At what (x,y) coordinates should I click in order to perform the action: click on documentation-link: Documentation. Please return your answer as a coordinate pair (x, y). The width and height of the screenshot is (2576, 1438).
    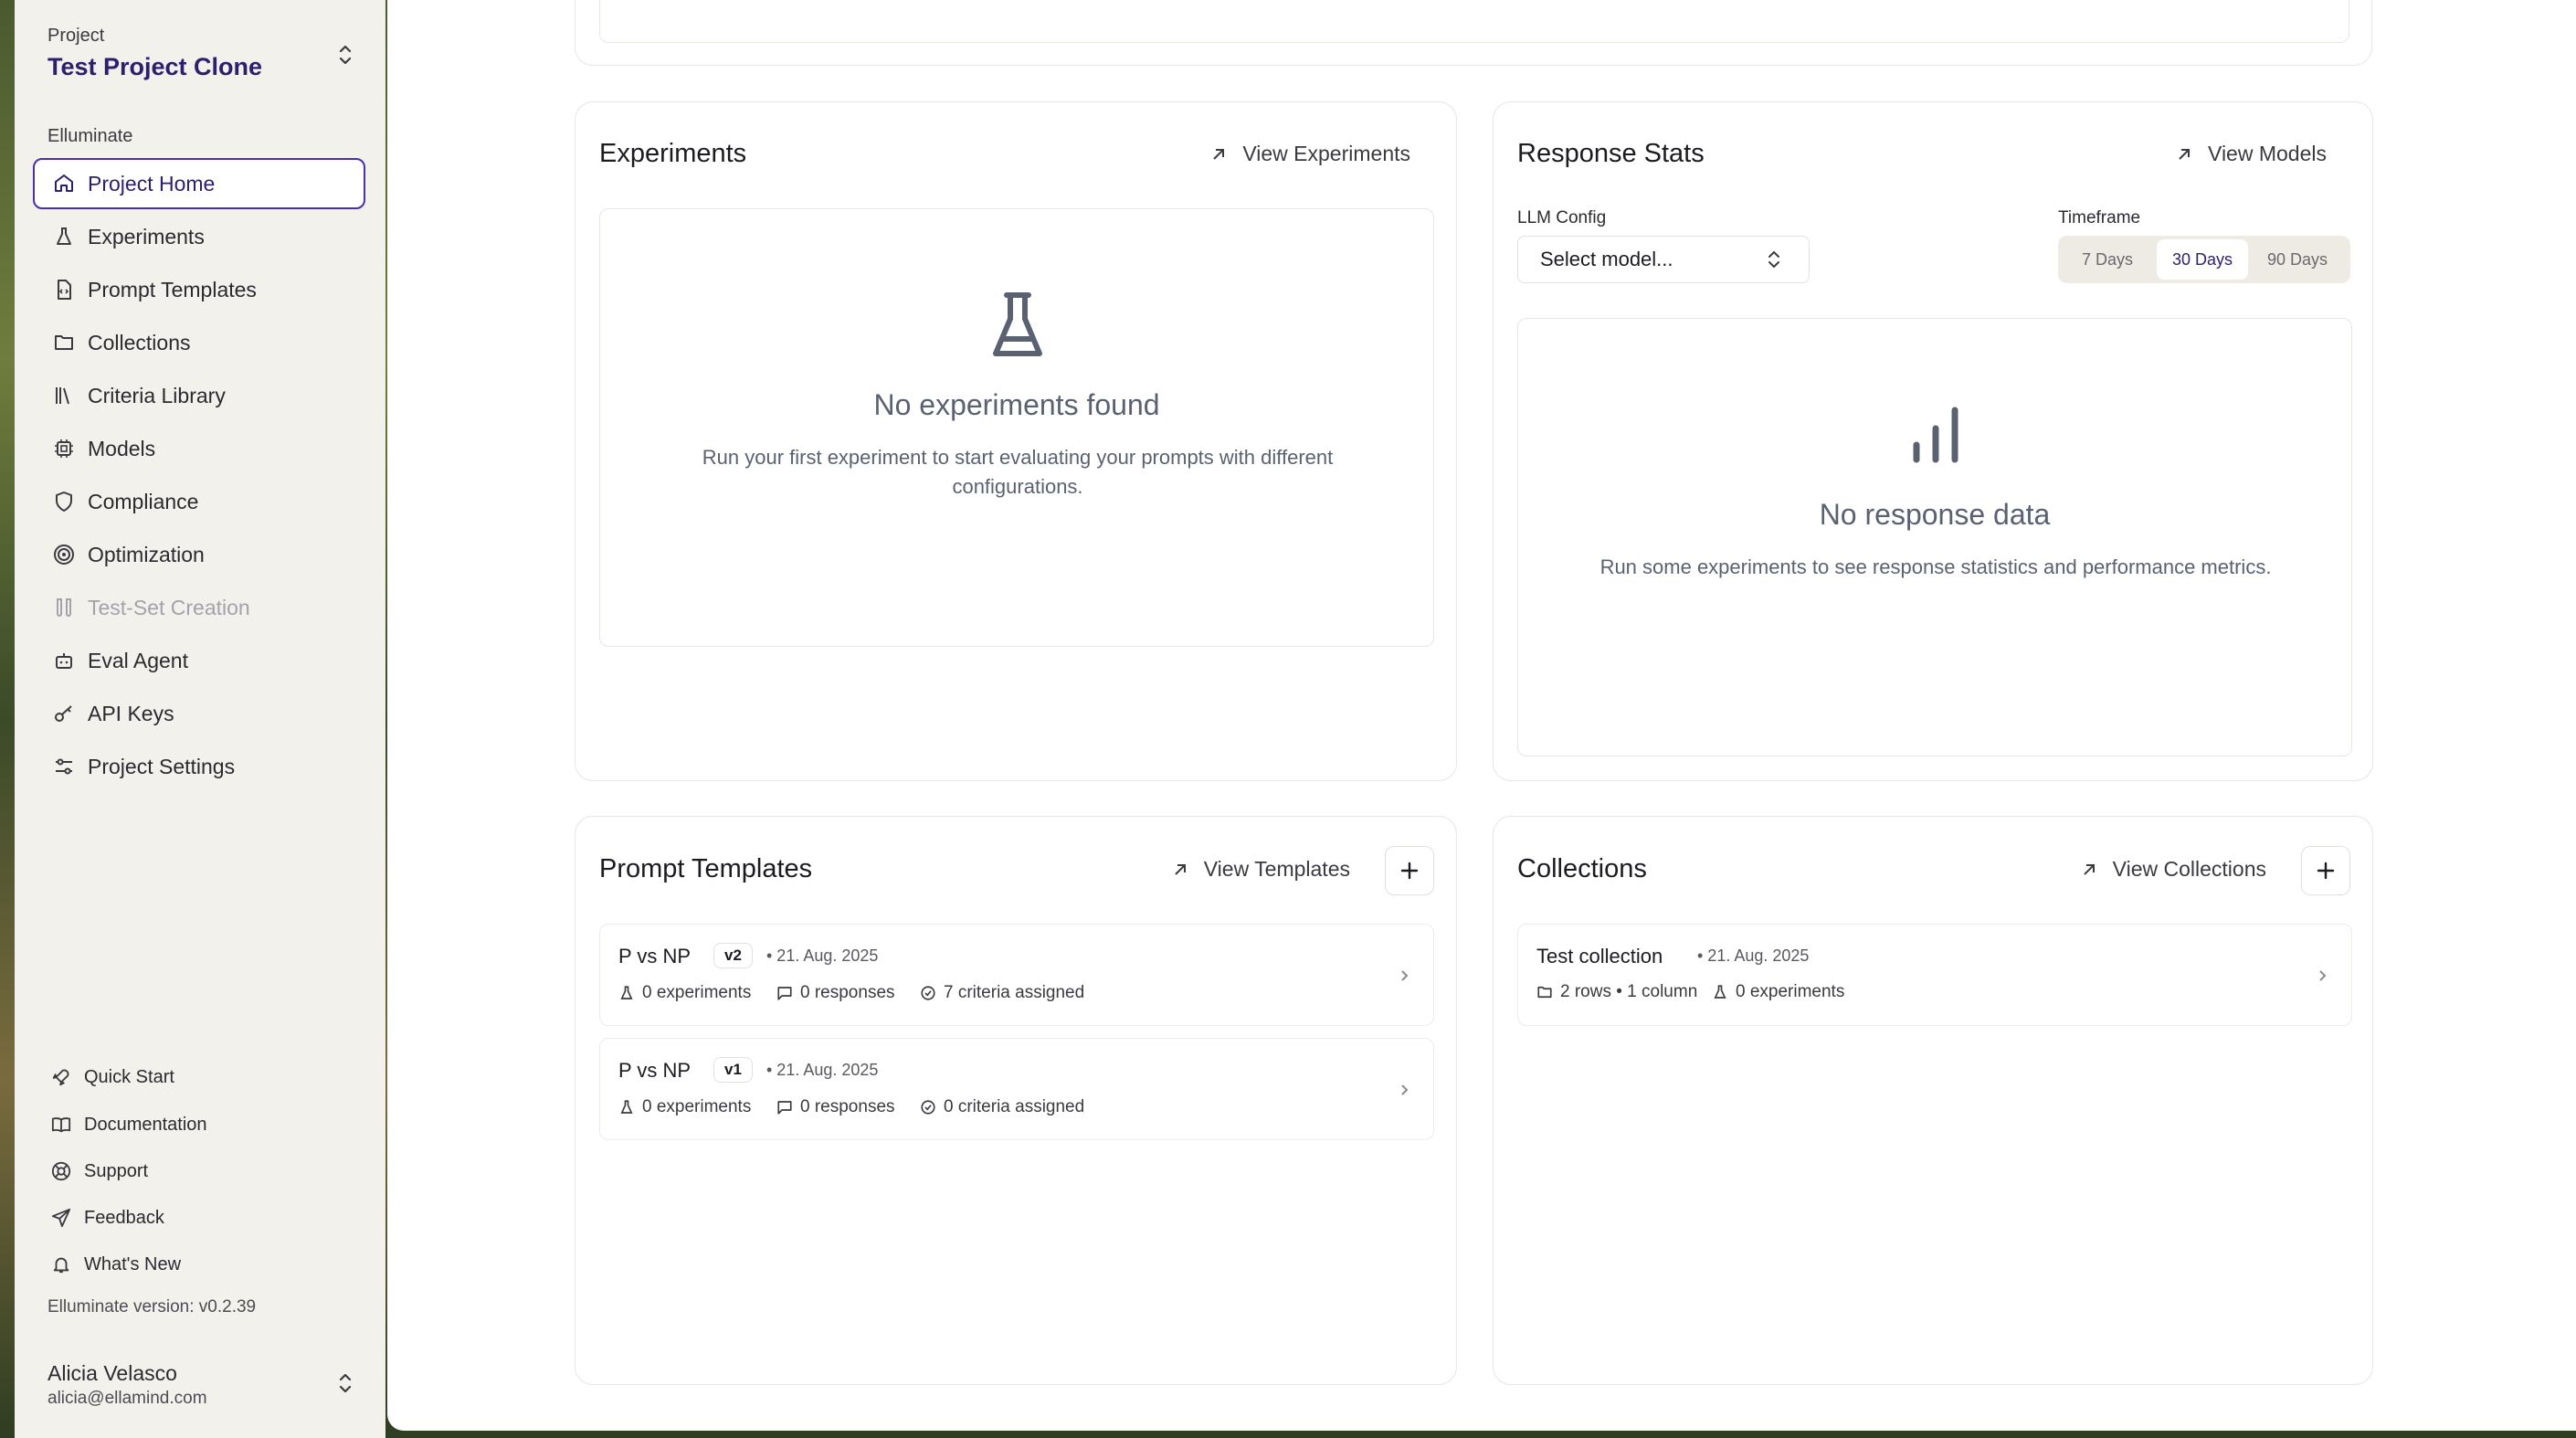
    Looking at the image, I should click on (120, 1125).